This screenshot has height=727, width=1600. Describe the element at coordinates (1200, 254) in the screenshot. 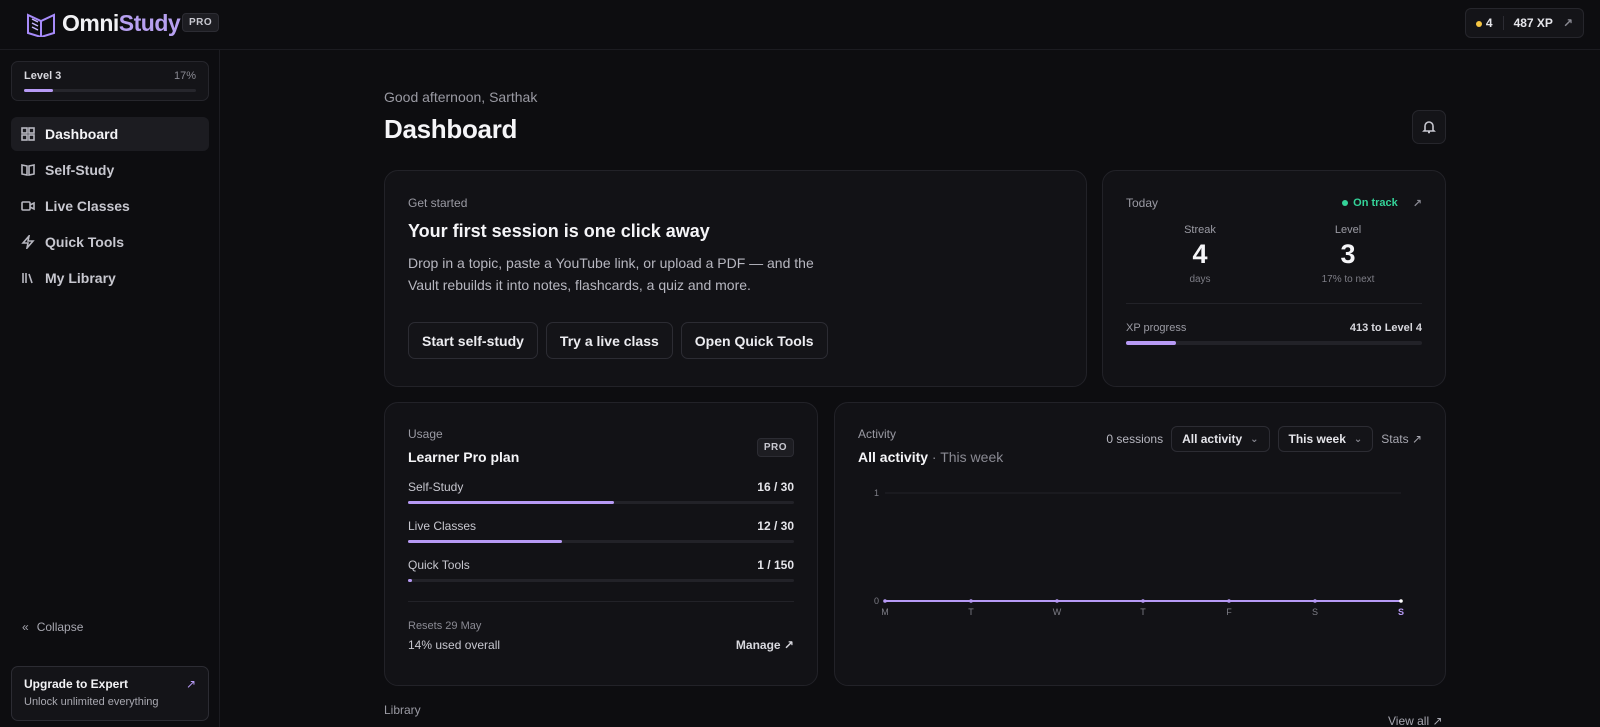

I see `streak-stat: Streak 4 days` at that location.